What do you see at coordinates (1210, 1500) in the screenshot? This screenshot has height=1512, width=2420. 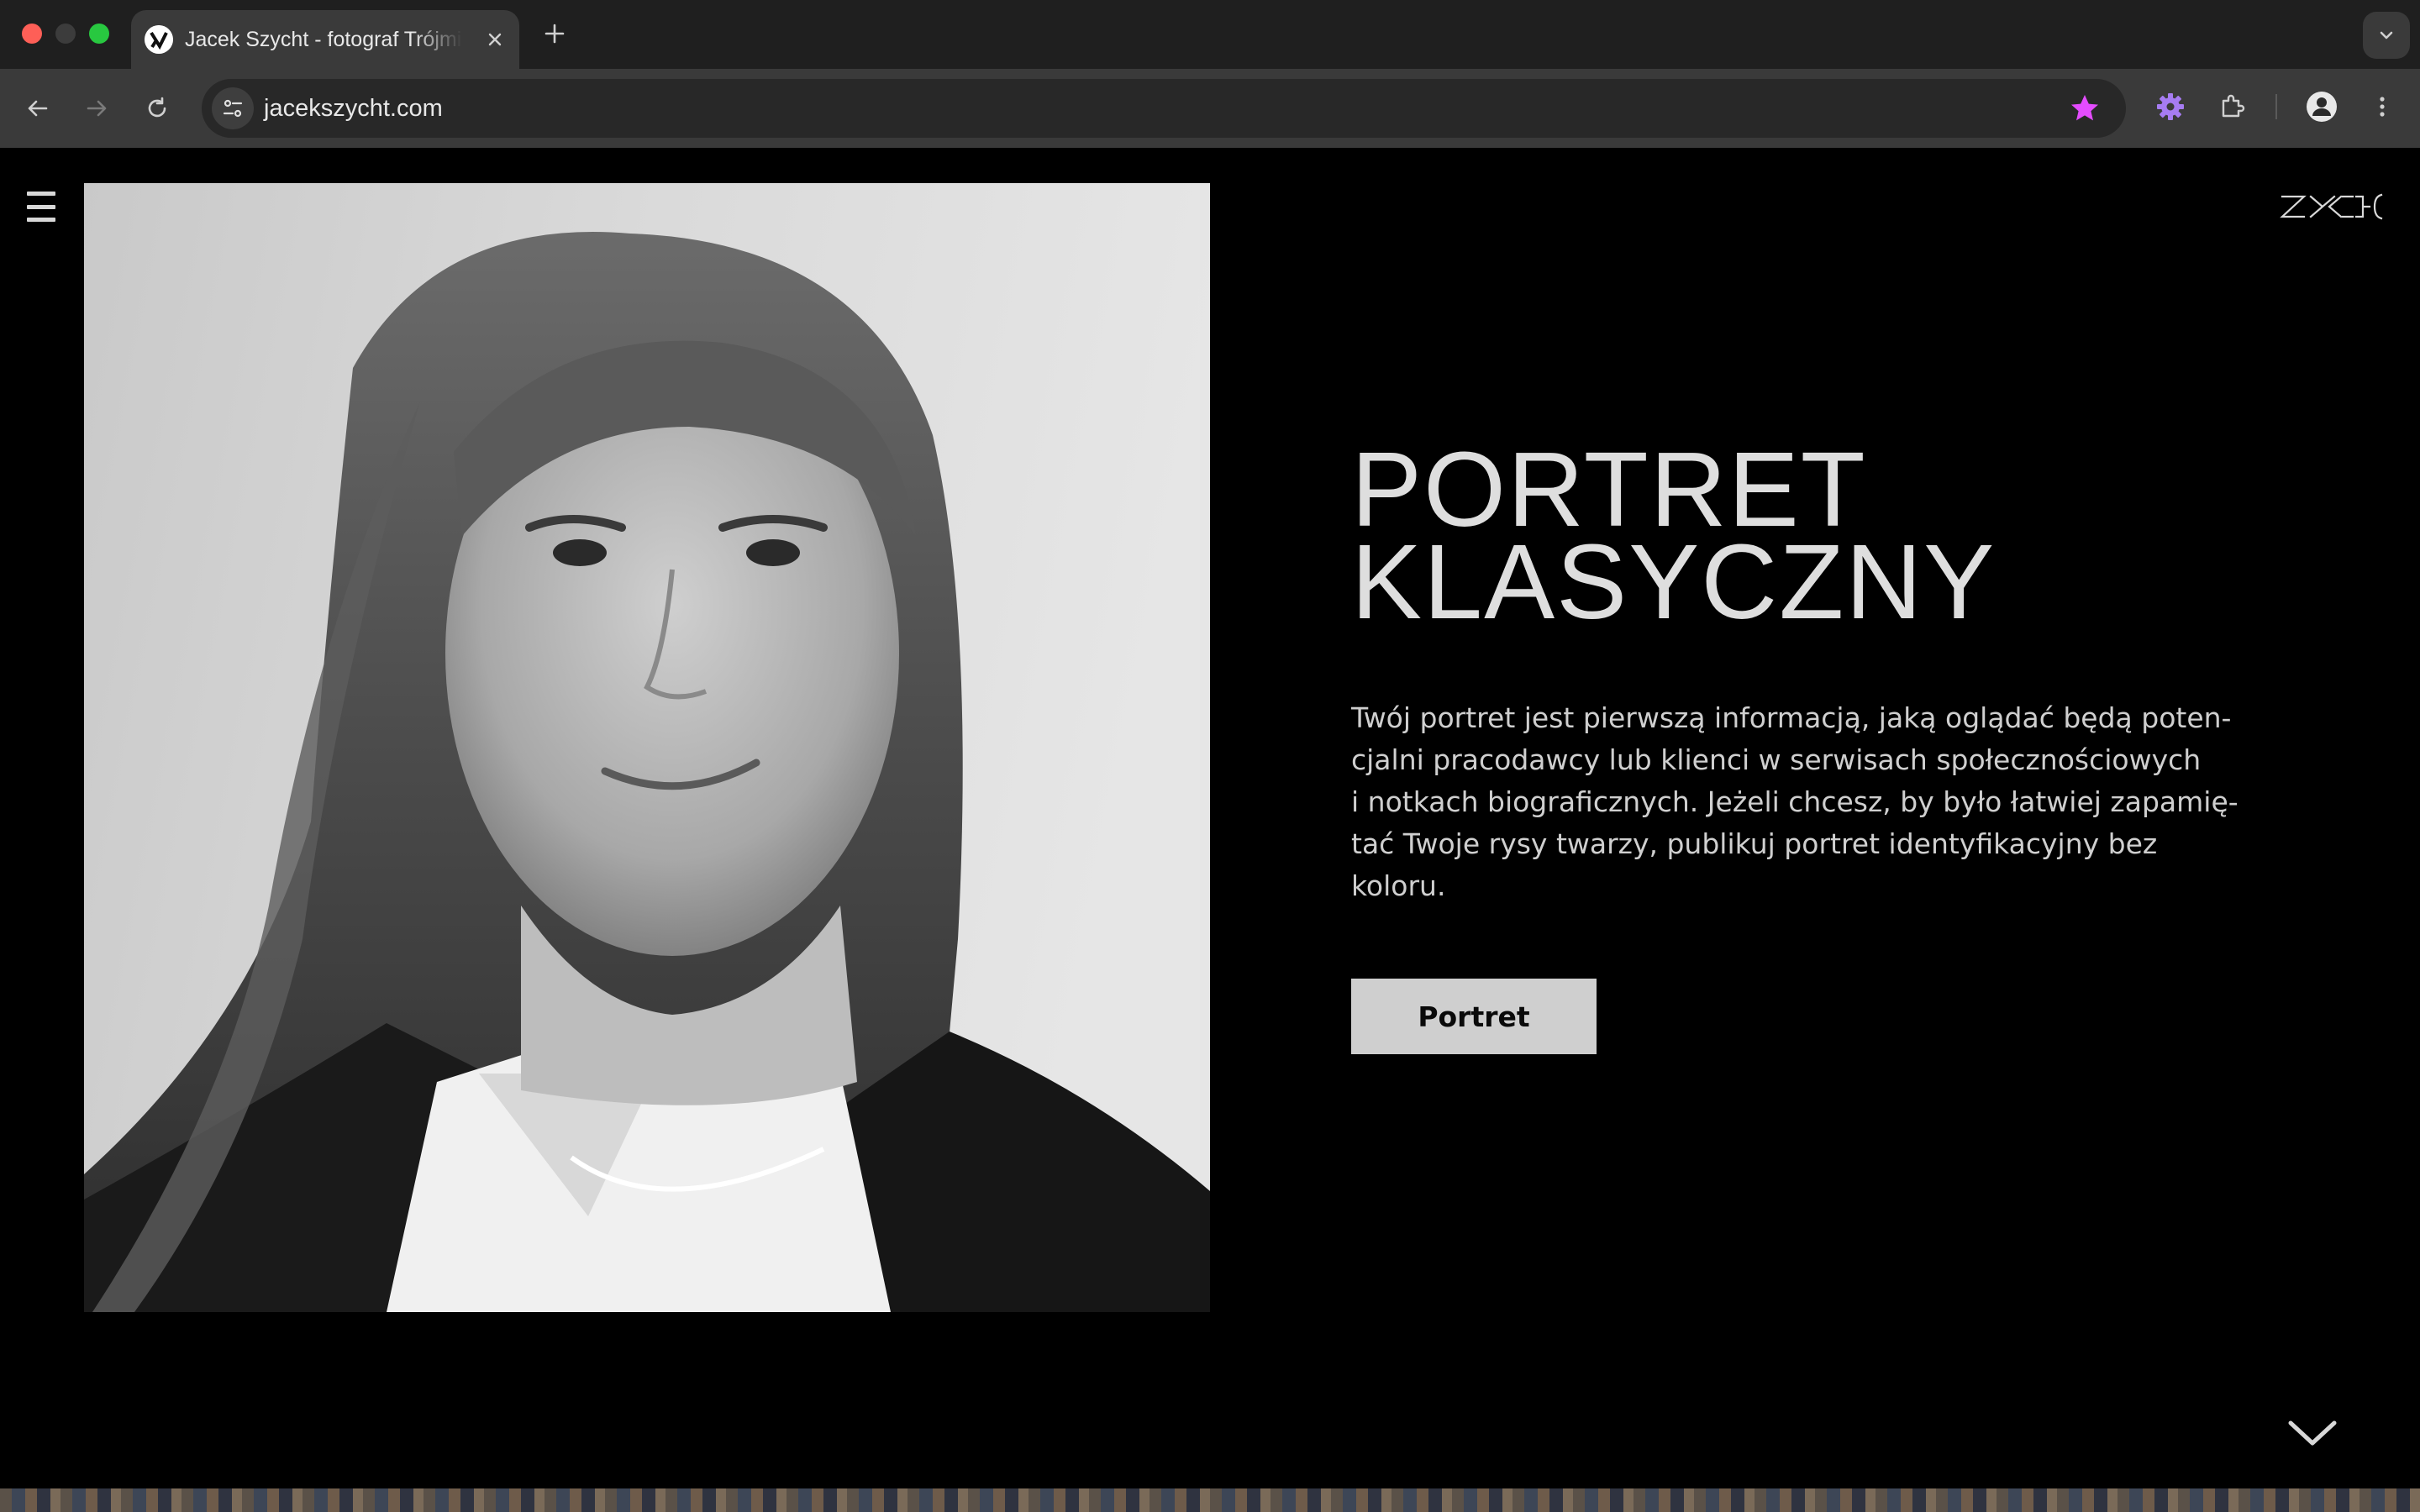 I see `next-section-preview` at bounding box center [1210, 1500].